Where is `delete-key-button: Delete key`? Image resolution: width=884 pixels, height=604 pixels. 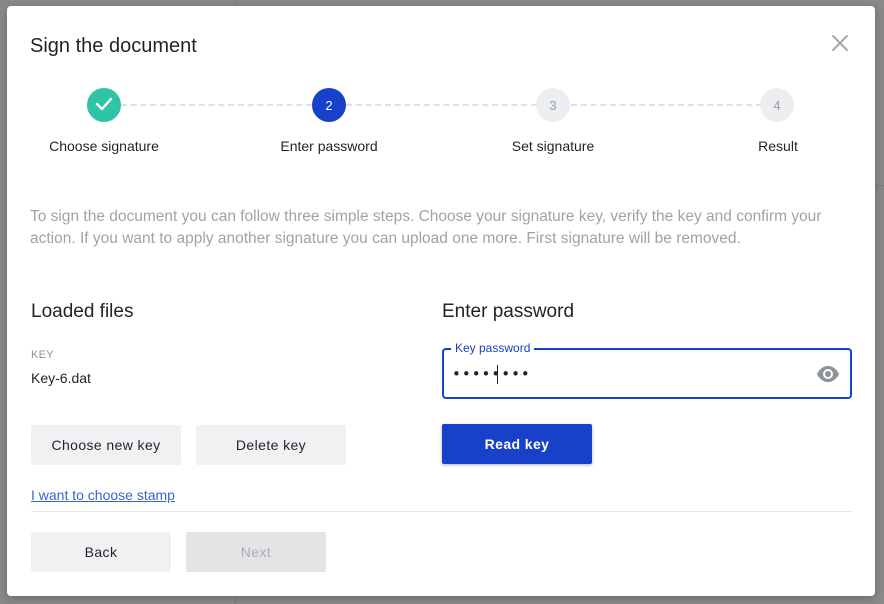 delete-key-button: Delete key is located at coordinates (271, 445).